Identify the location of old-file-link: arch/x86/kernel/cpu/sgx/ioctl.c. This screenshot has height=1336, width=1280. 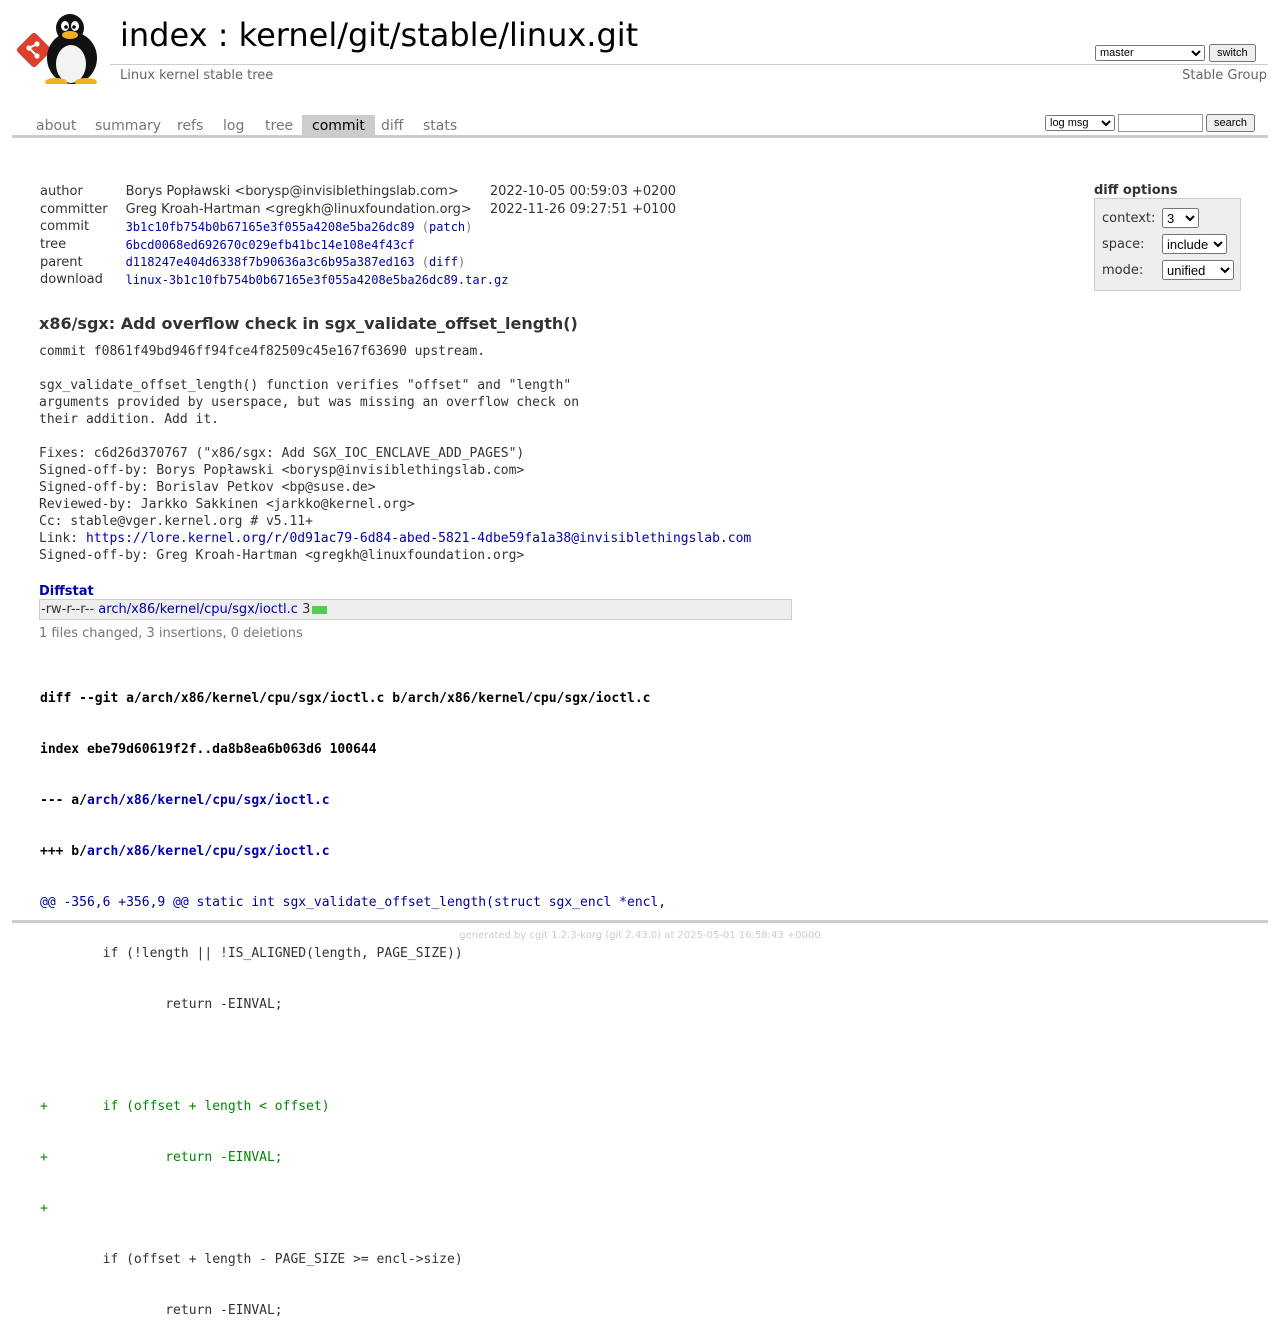
(208, 800).